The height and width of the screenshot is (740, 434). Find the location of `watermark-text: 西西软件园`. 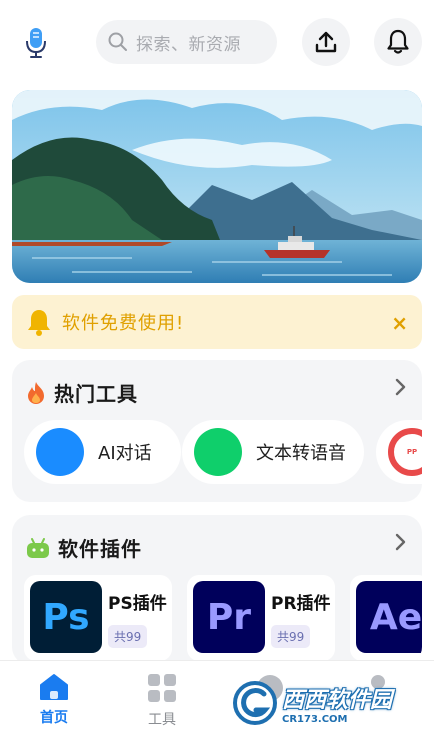

watermark-text: 西西软件园 is located at coordinates (337, 700).